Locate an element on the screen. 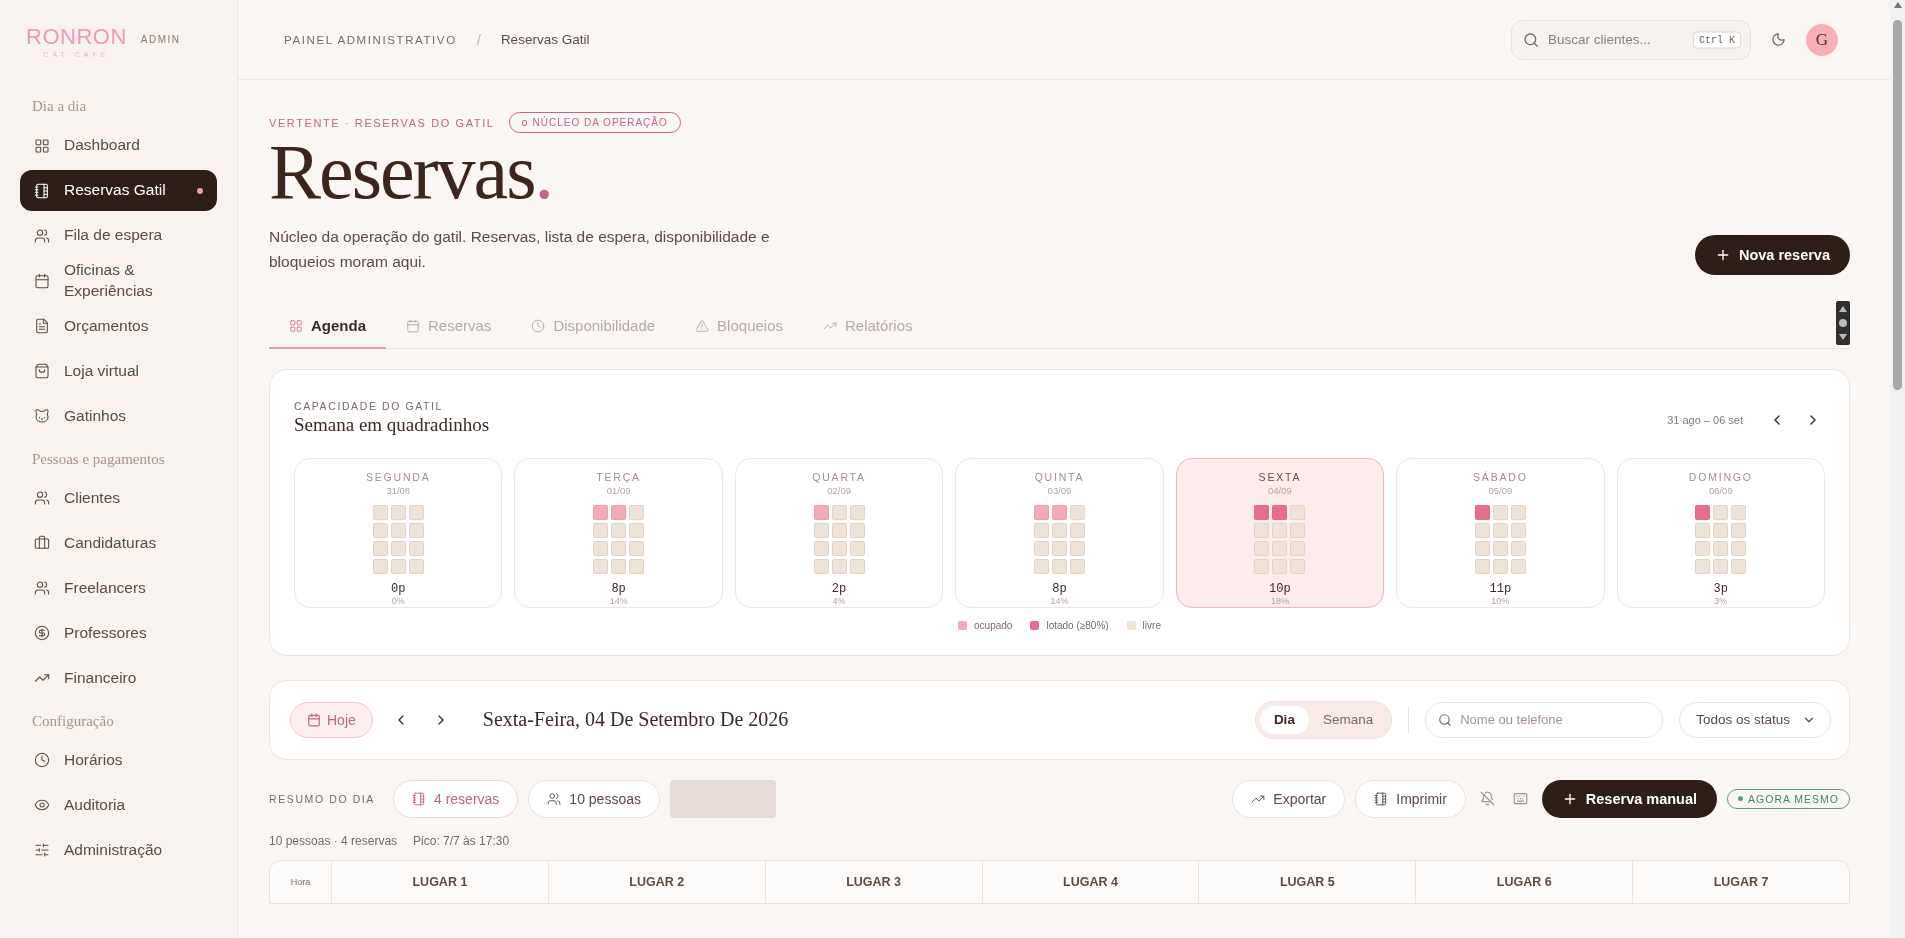  sidebar-item: Freelancers is located at coordinates (118, 588).